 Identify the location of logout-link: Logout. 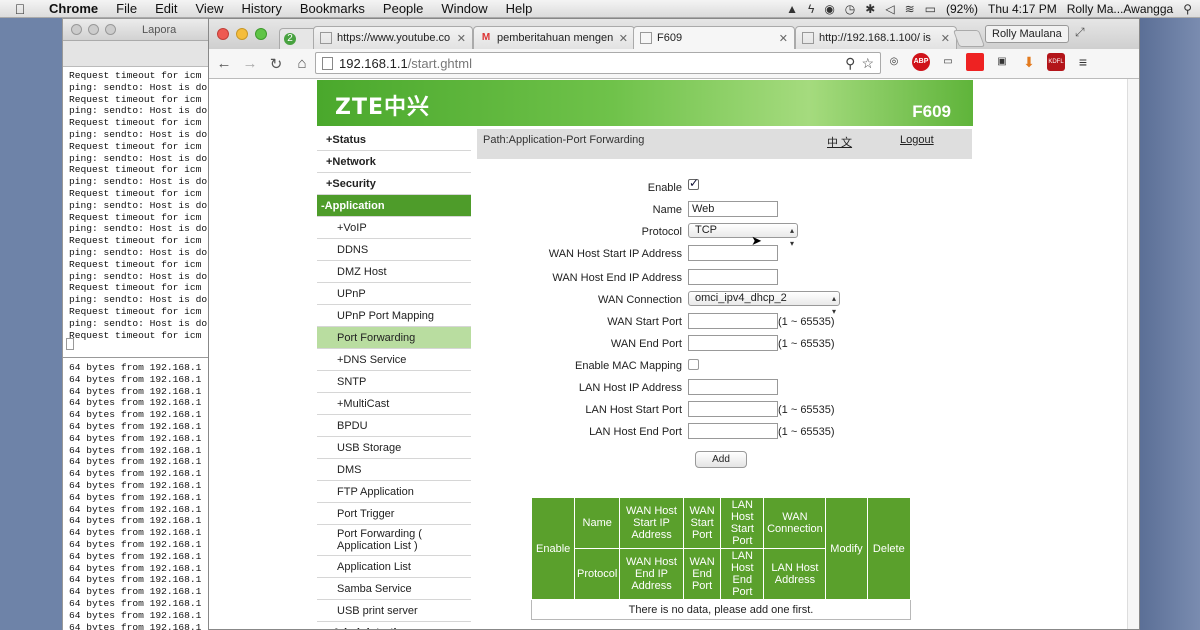
(917, 140).